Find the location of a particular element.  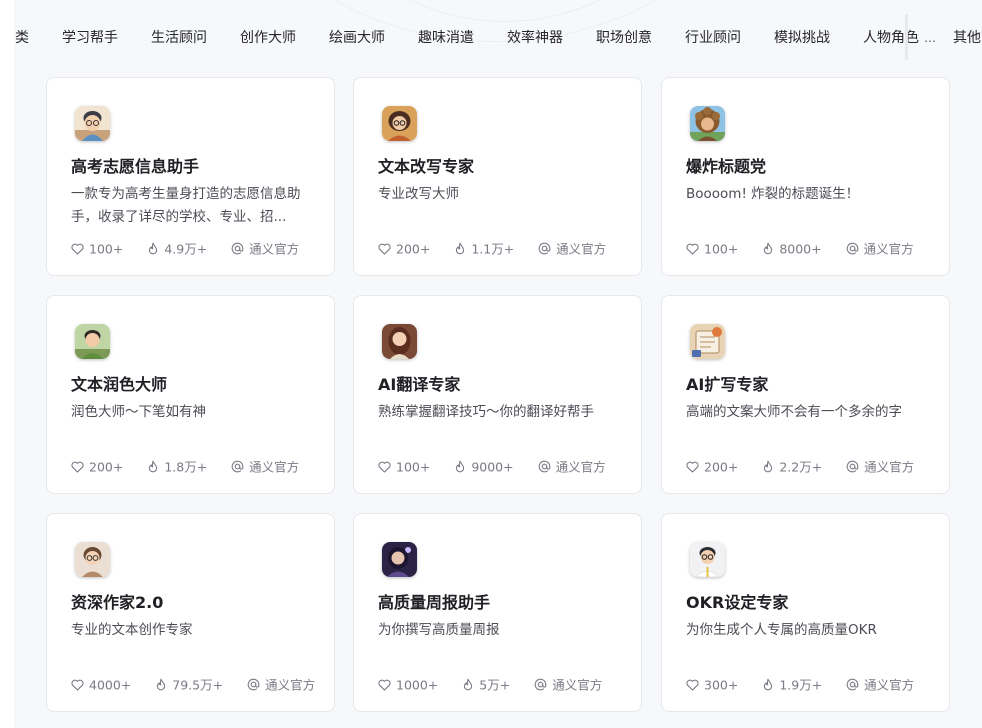

tab-simulation: 模拟挑战 is located at coordinates (802, 38).